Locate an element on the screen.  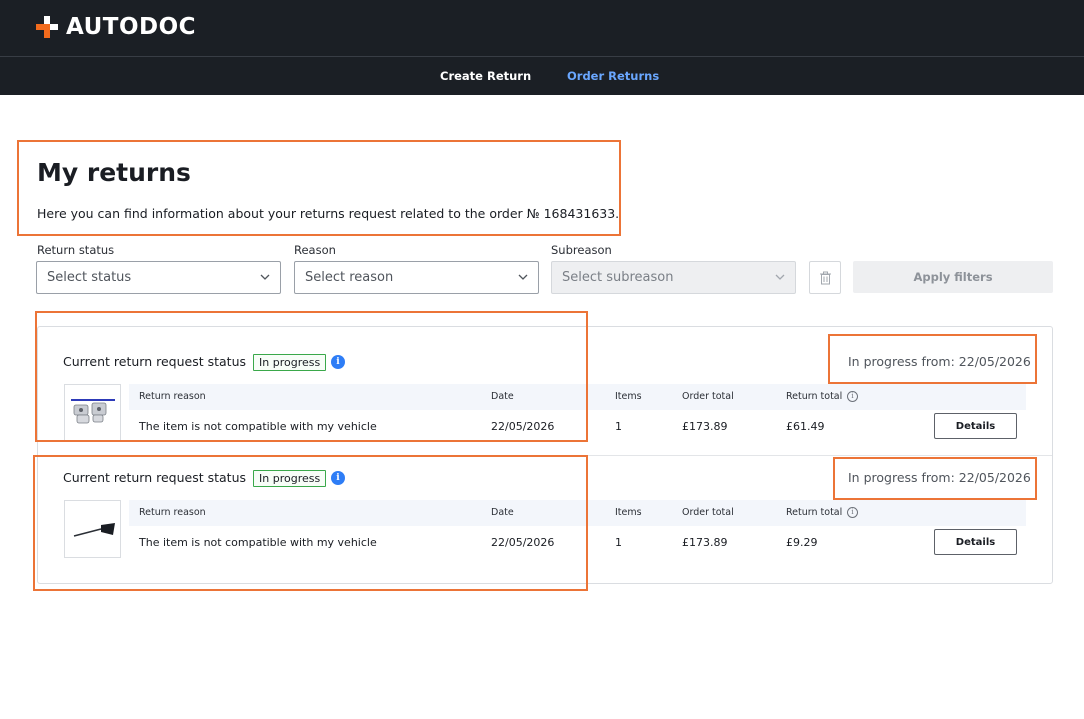
return-return-total: £9.29 is located at coordinates (802, 542).